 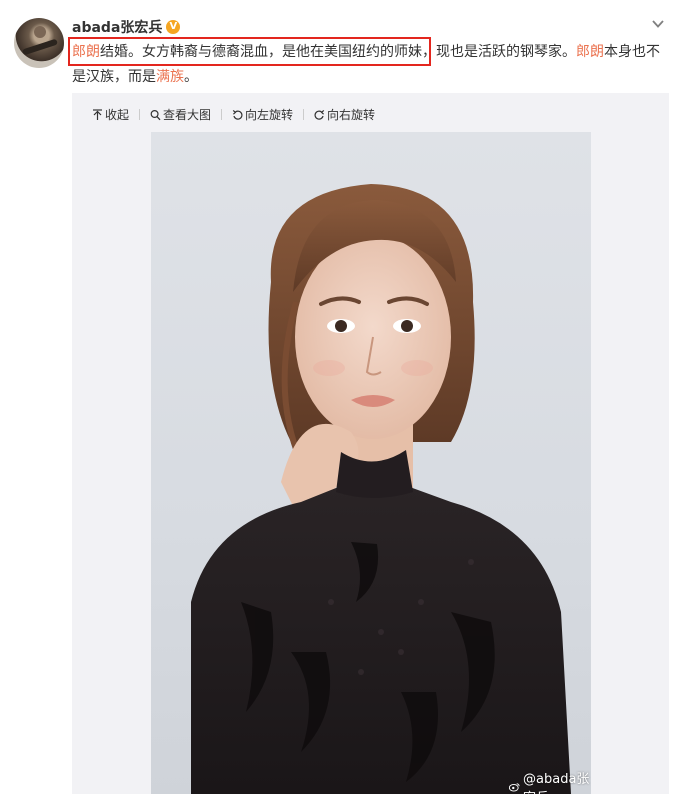 I want to click on topic-link: 满族, so click(x=170, y=77).